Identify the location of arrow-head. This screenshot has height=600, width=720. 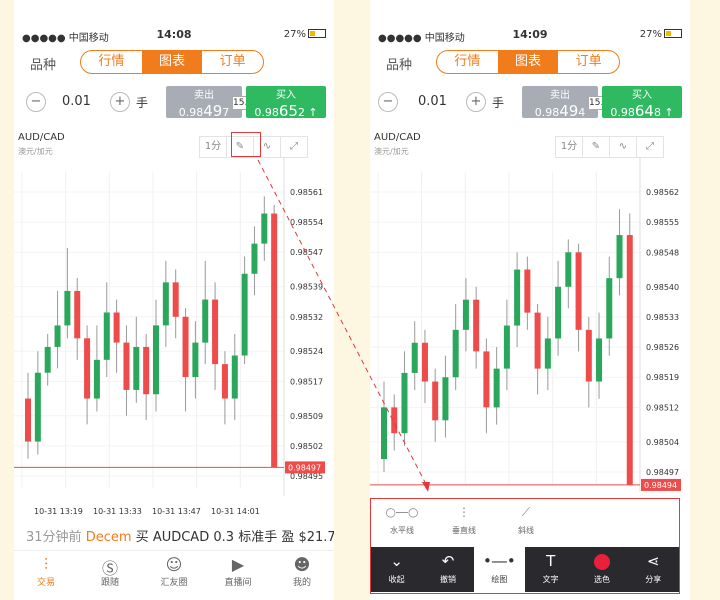
(426, 487).